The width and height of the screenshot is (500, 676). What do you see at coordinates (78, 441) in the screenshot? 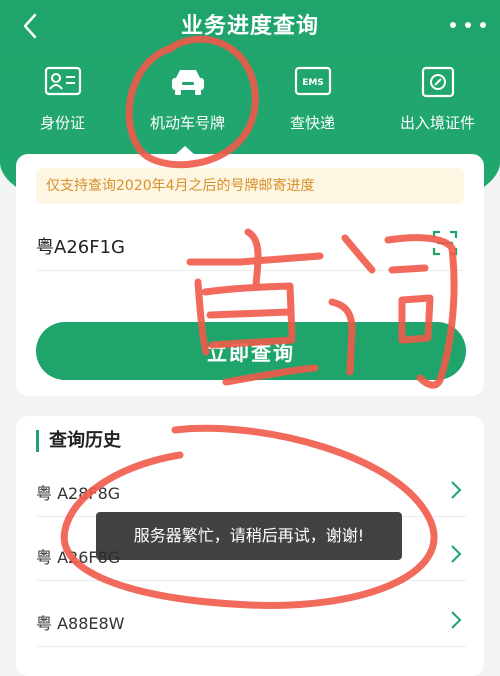
I see `history-title: 查询历史` at bounding box center [78, 441].